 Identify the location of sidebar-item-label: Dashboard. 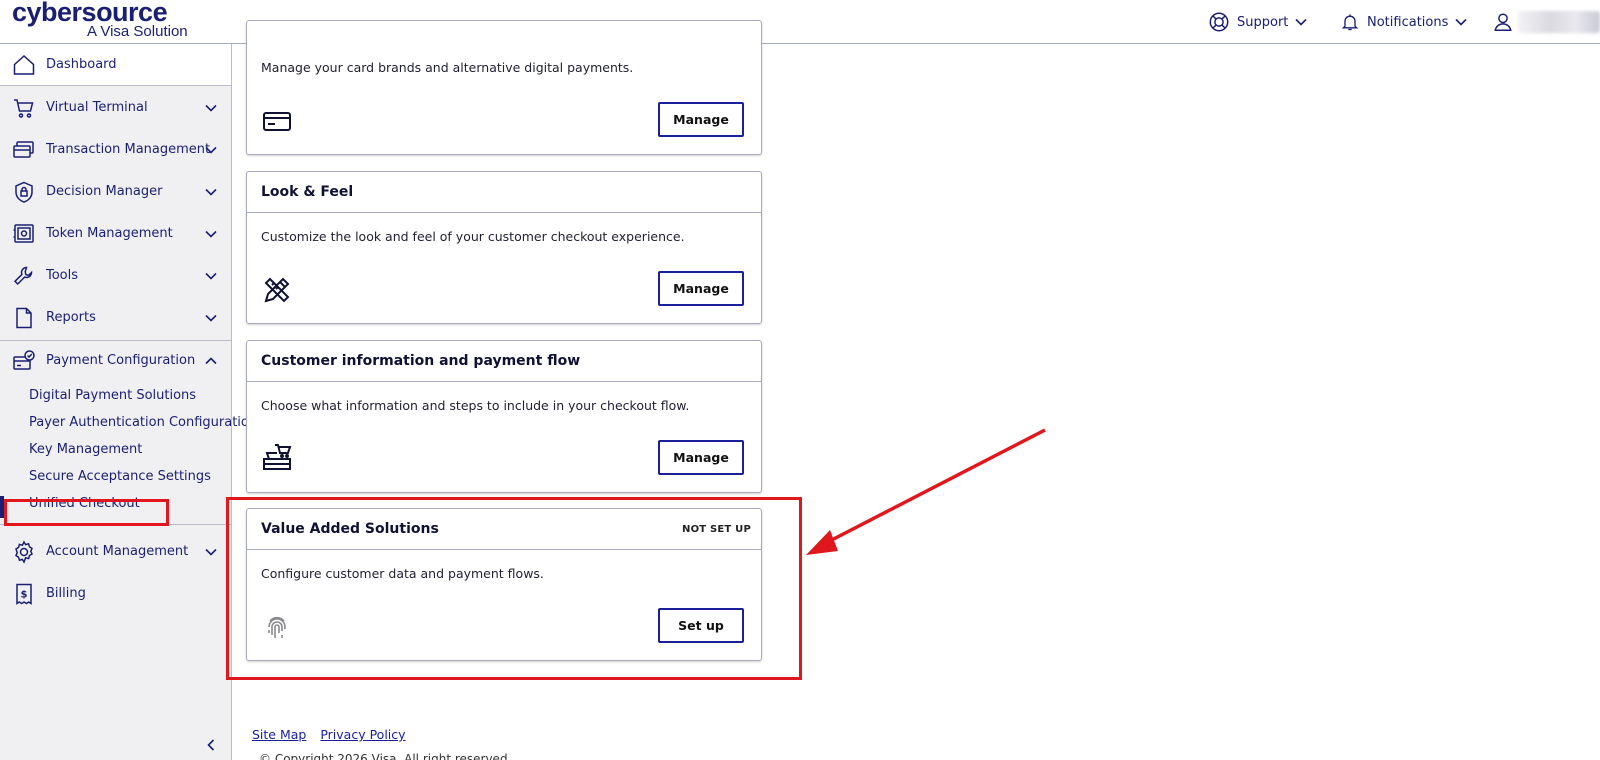
(81, 64).